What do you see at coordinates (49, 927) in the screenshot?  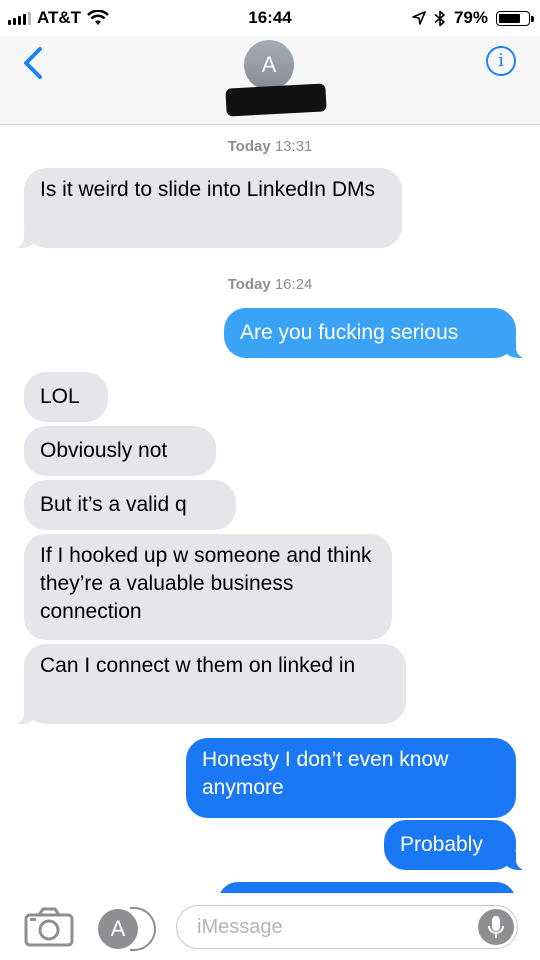 I see `camera-icon` at bounding box center [49, 927].